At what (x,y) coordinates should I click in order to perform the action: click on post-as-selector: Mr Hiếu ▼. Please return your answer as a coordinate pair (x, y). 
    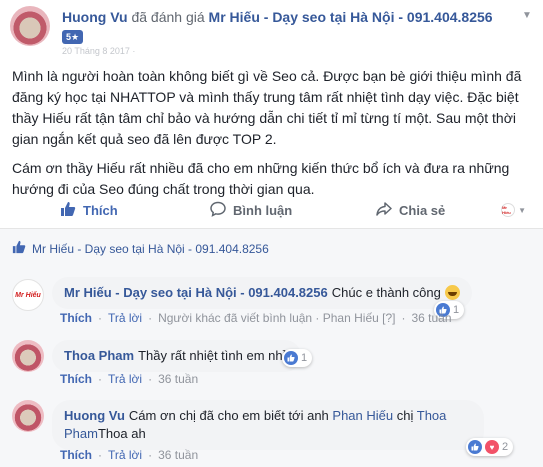
    Looking at the image, I should click on (513, 210).